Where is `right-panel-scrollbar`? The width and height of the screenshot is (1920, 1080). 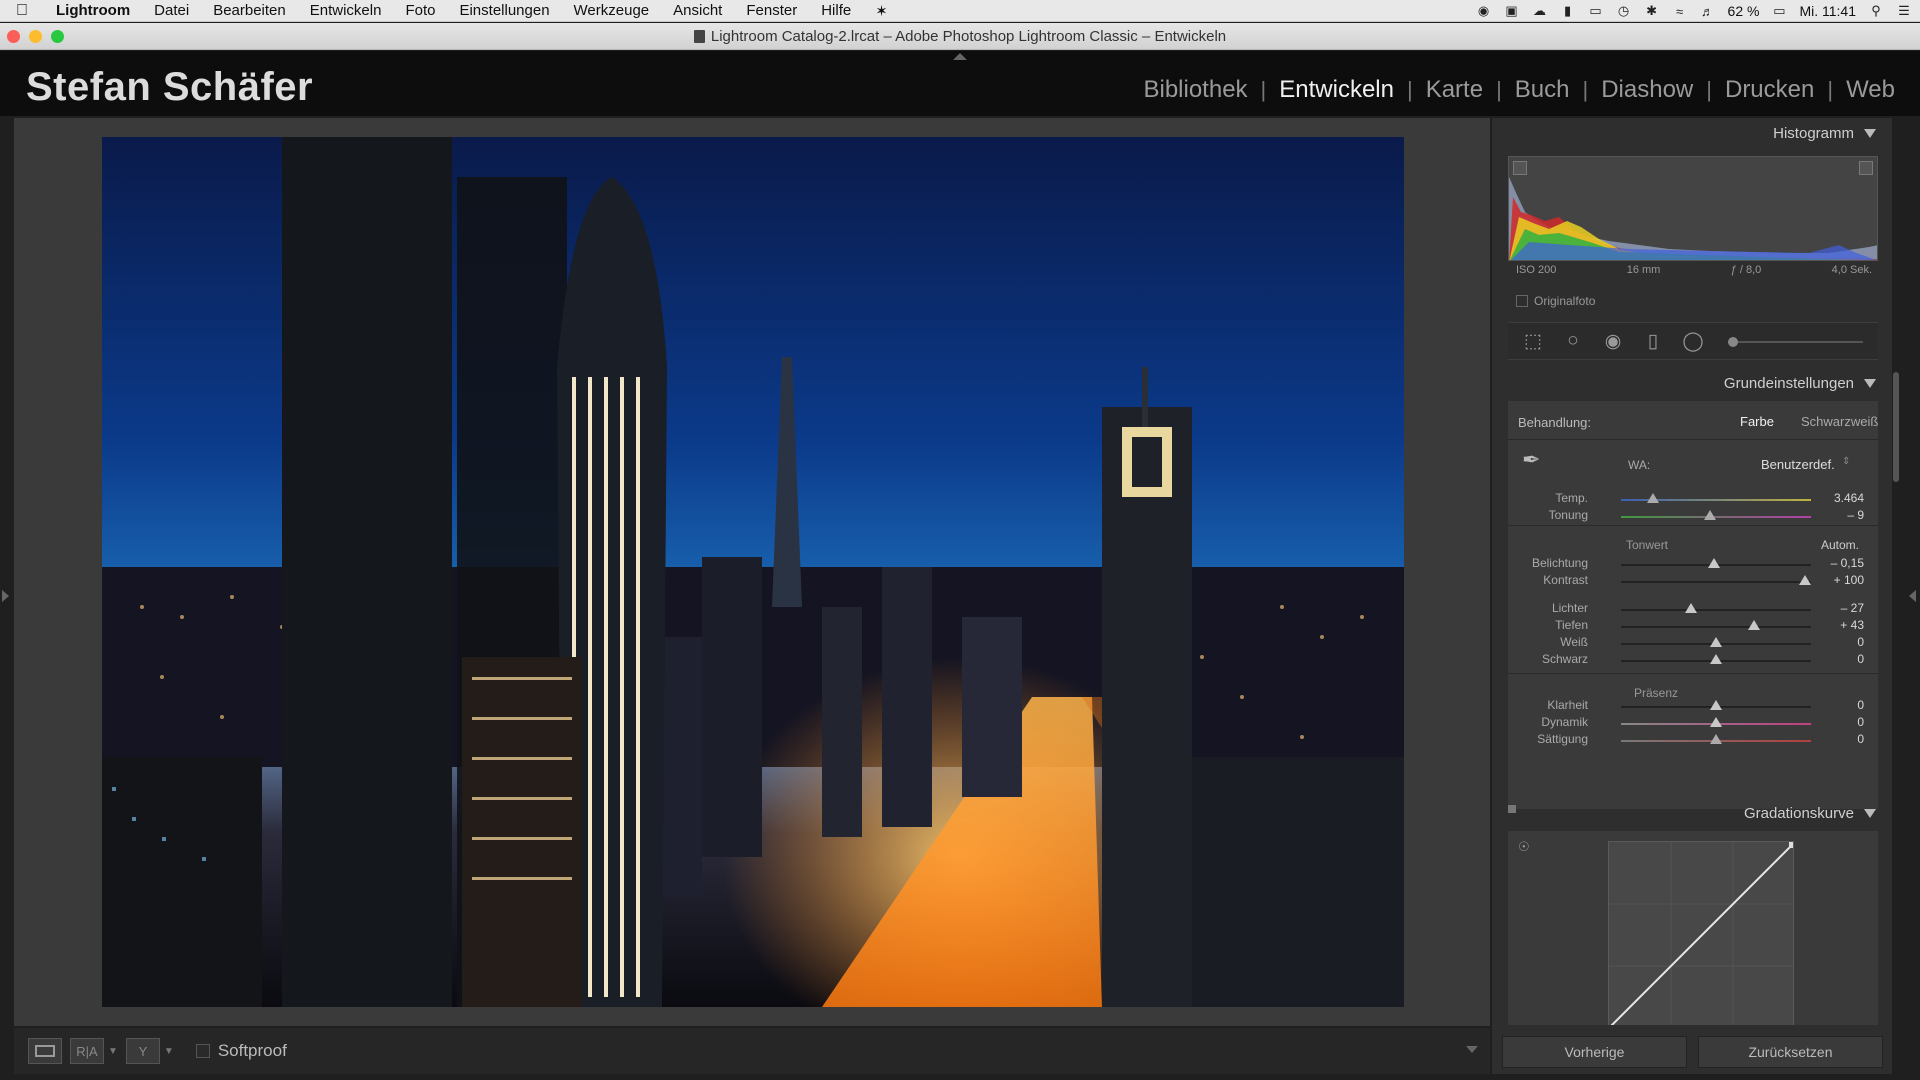 right-panel-scrollbar is located at coordinates (1896, 427).